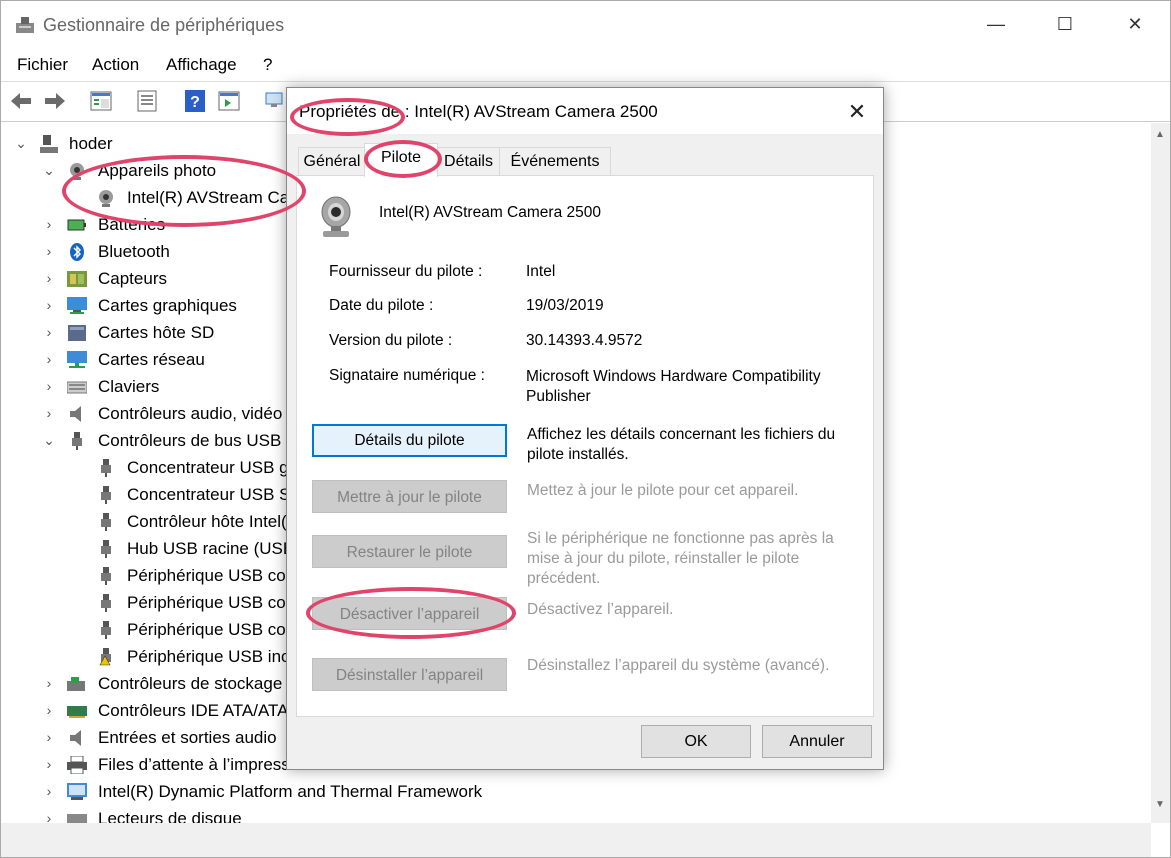 This screenshot has width=1171, height=858. I want to click on tab-details: Détails, so click(468, 161).